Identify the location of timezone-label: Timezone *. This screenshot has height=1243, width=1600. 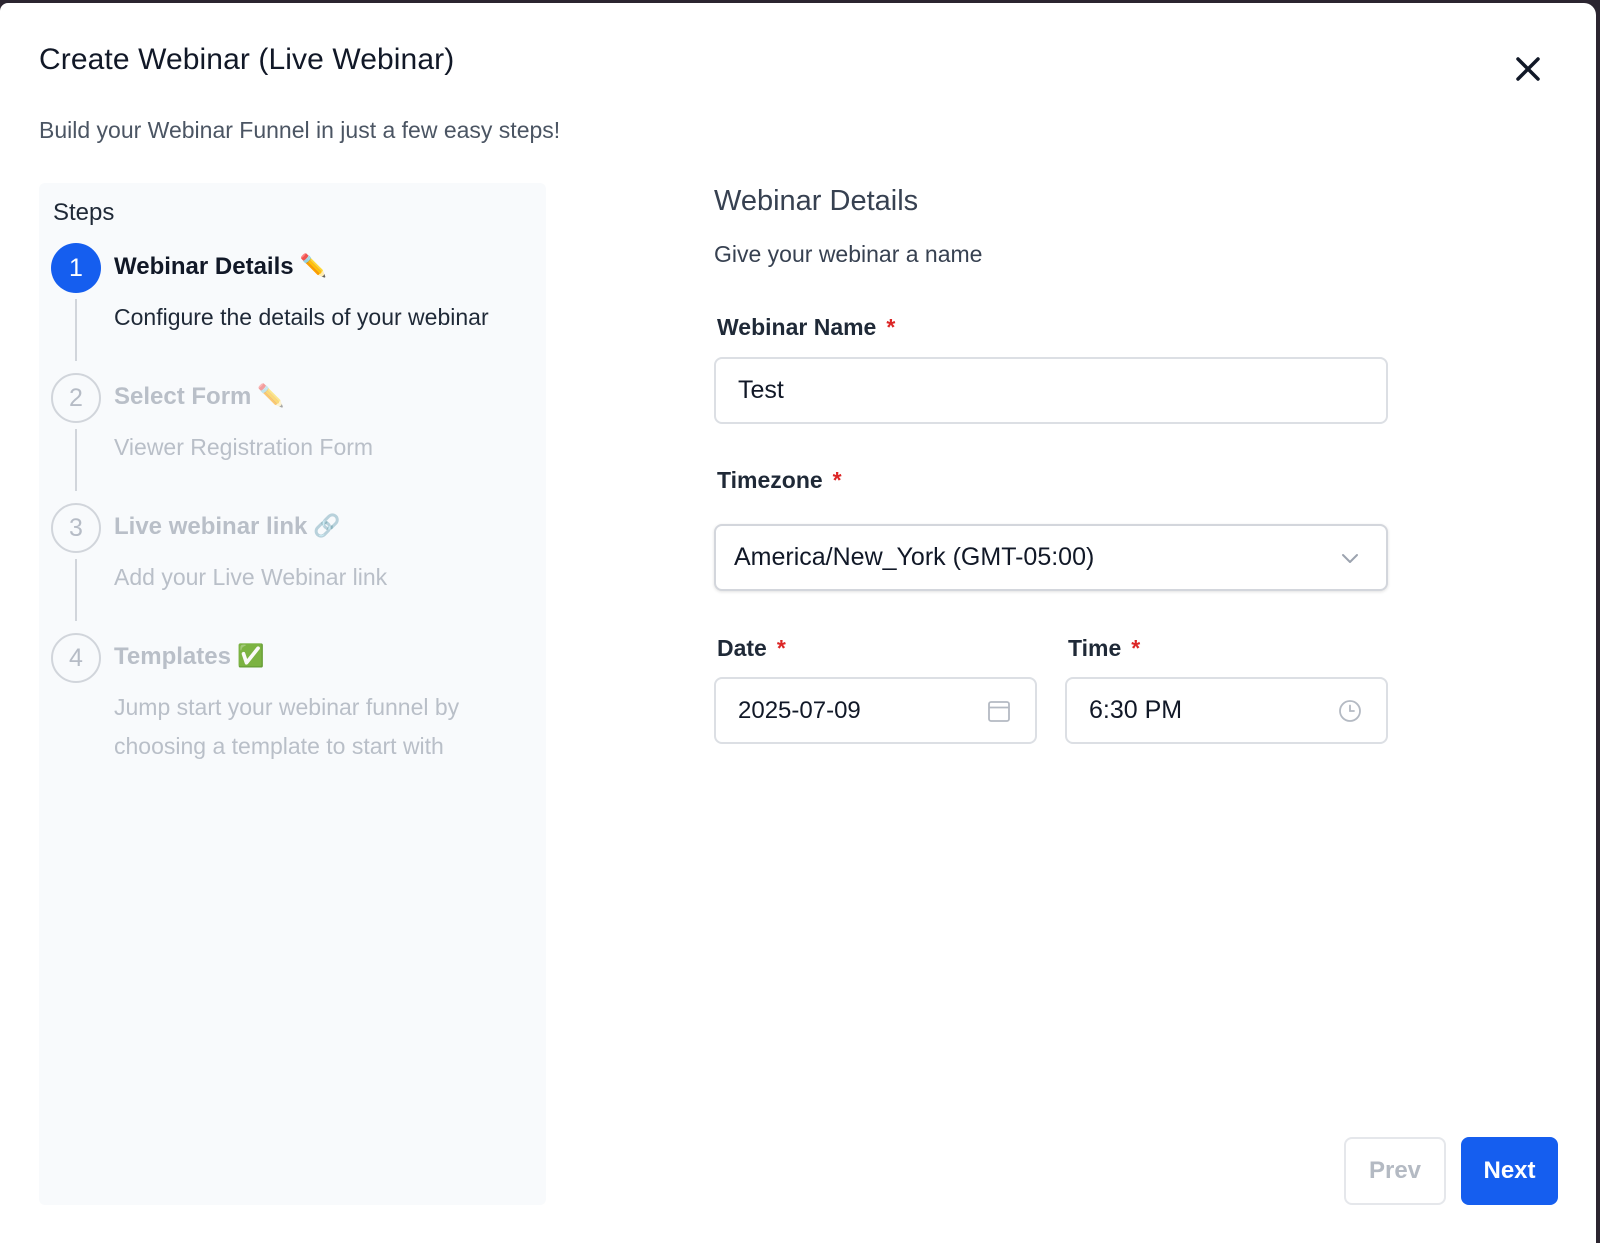
(779, 480).